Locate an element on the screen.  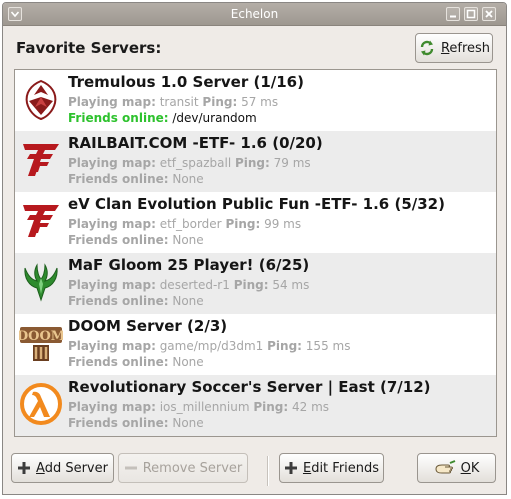
ping-value: 99 ms is located at coordinates (281, 224).